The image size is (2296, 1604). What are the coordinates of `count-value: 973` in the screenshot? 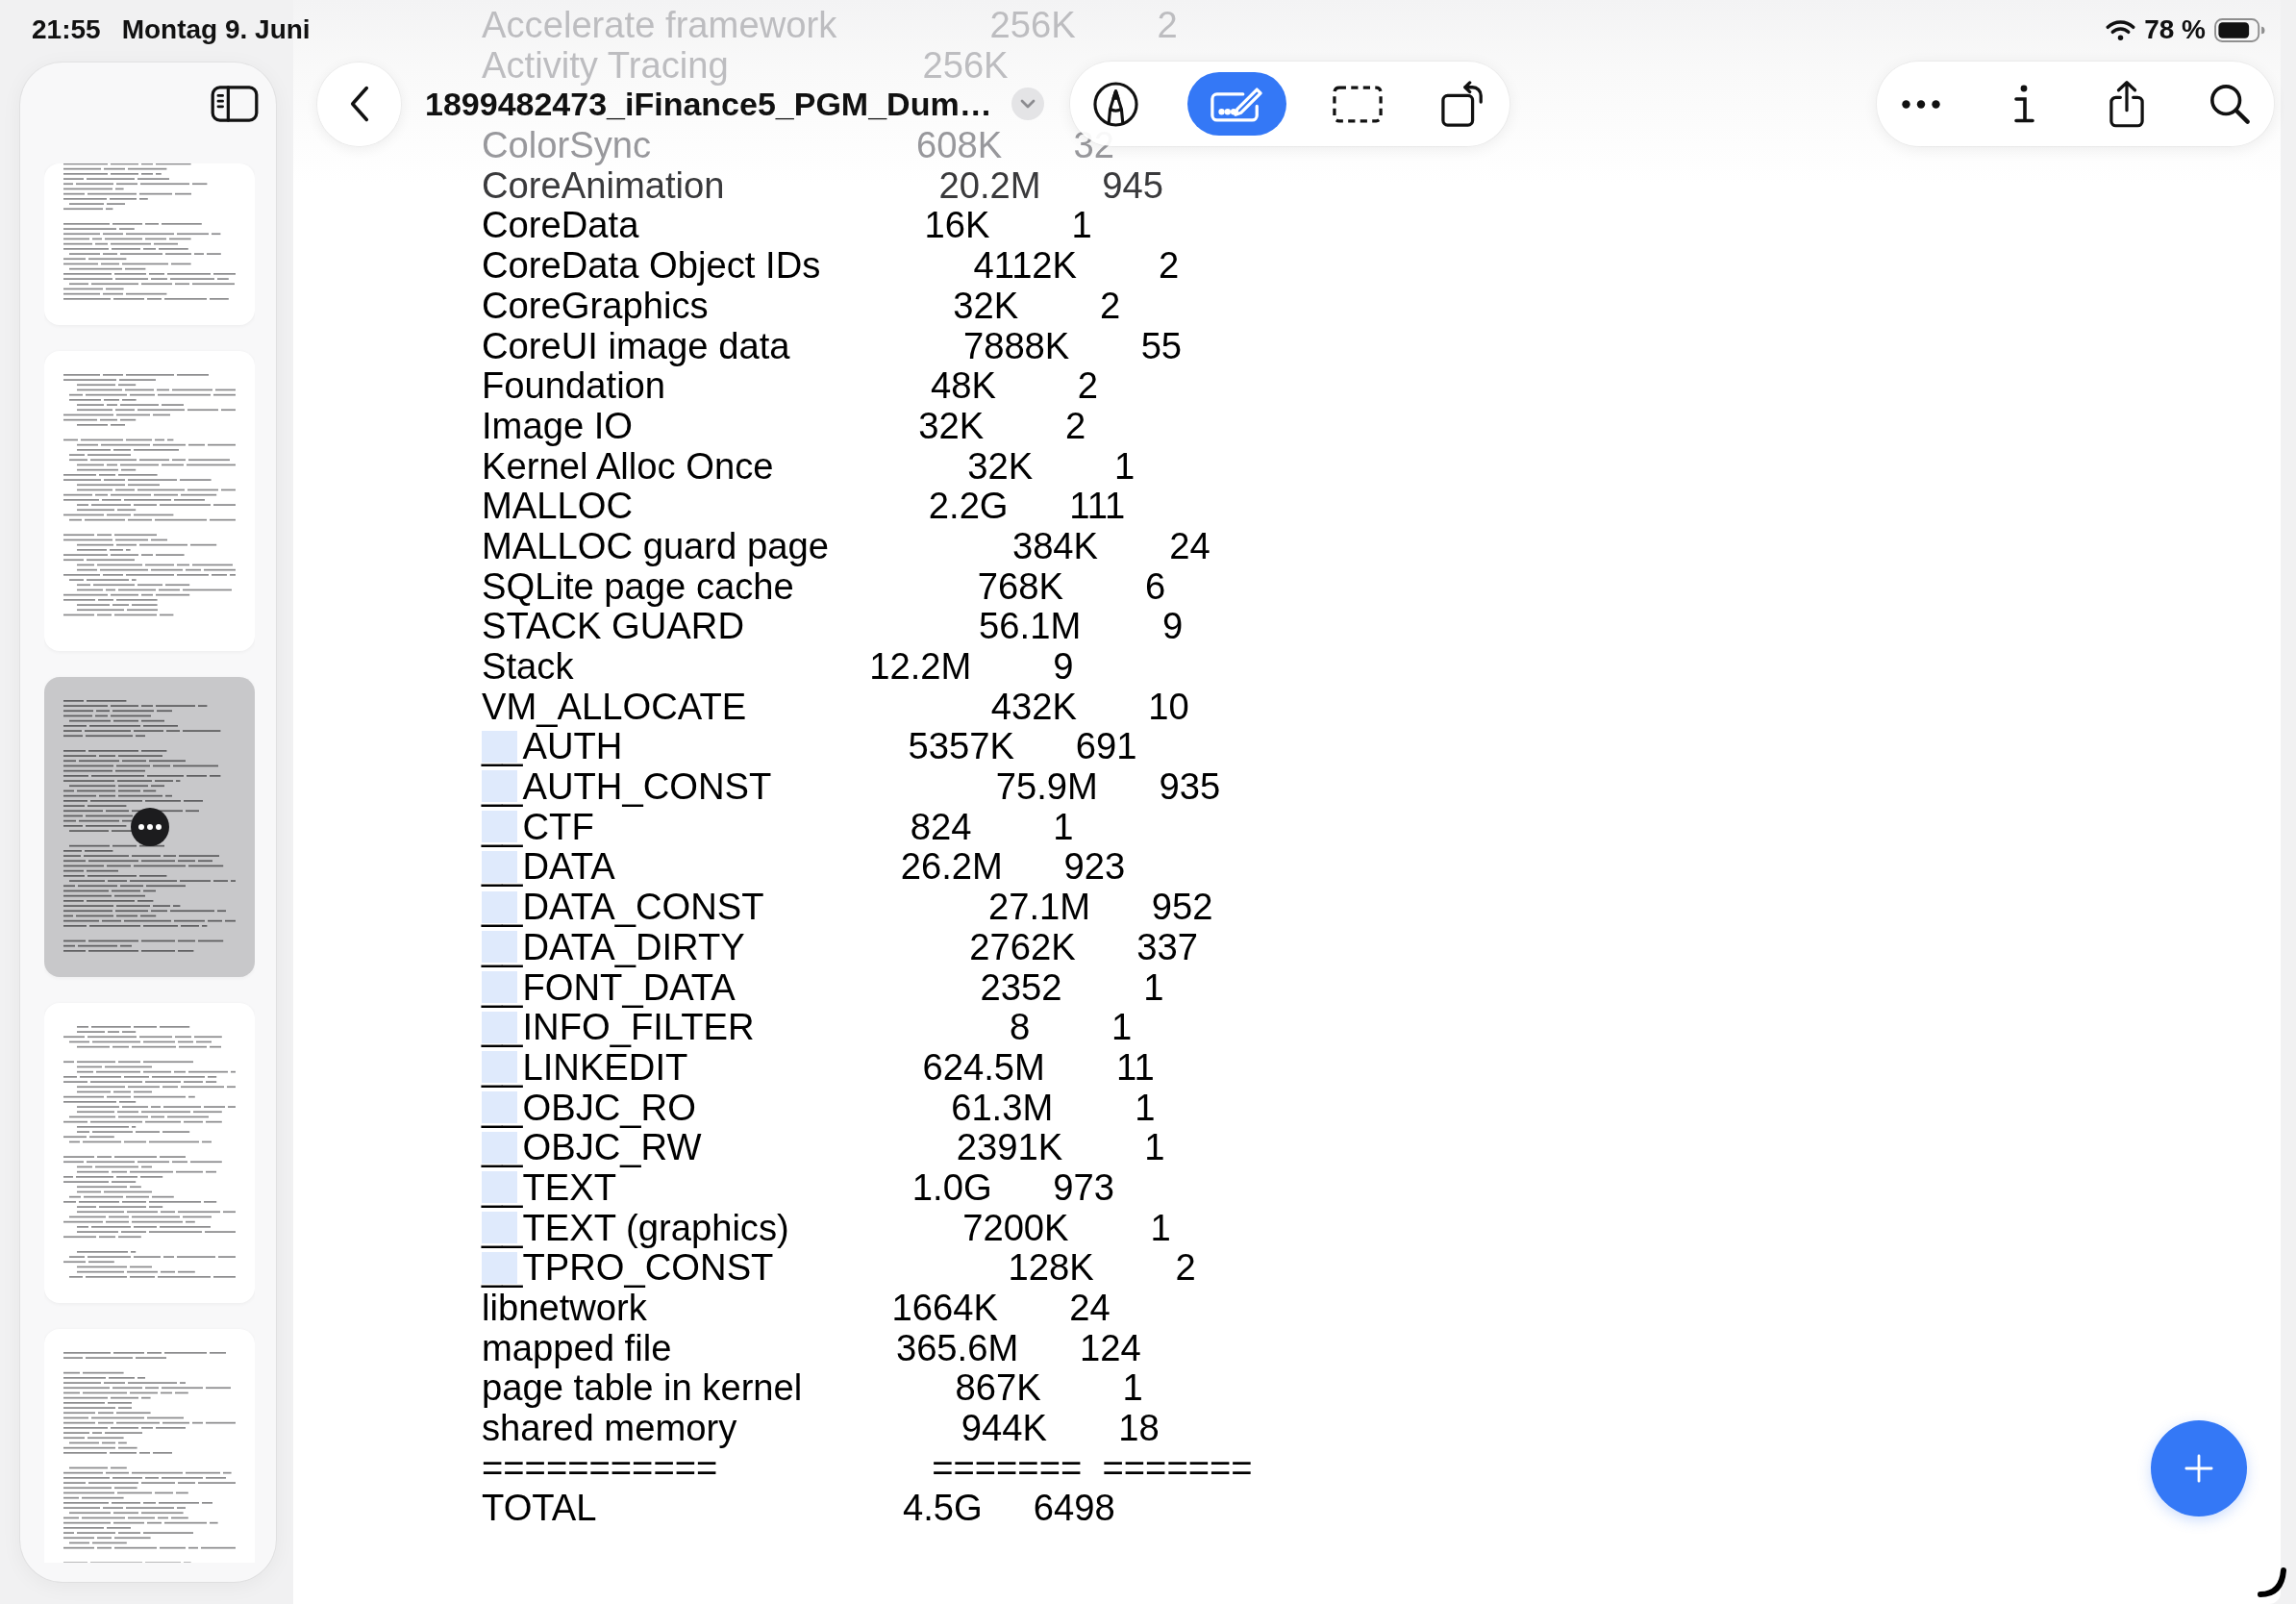 It's located at (1083, 1186).